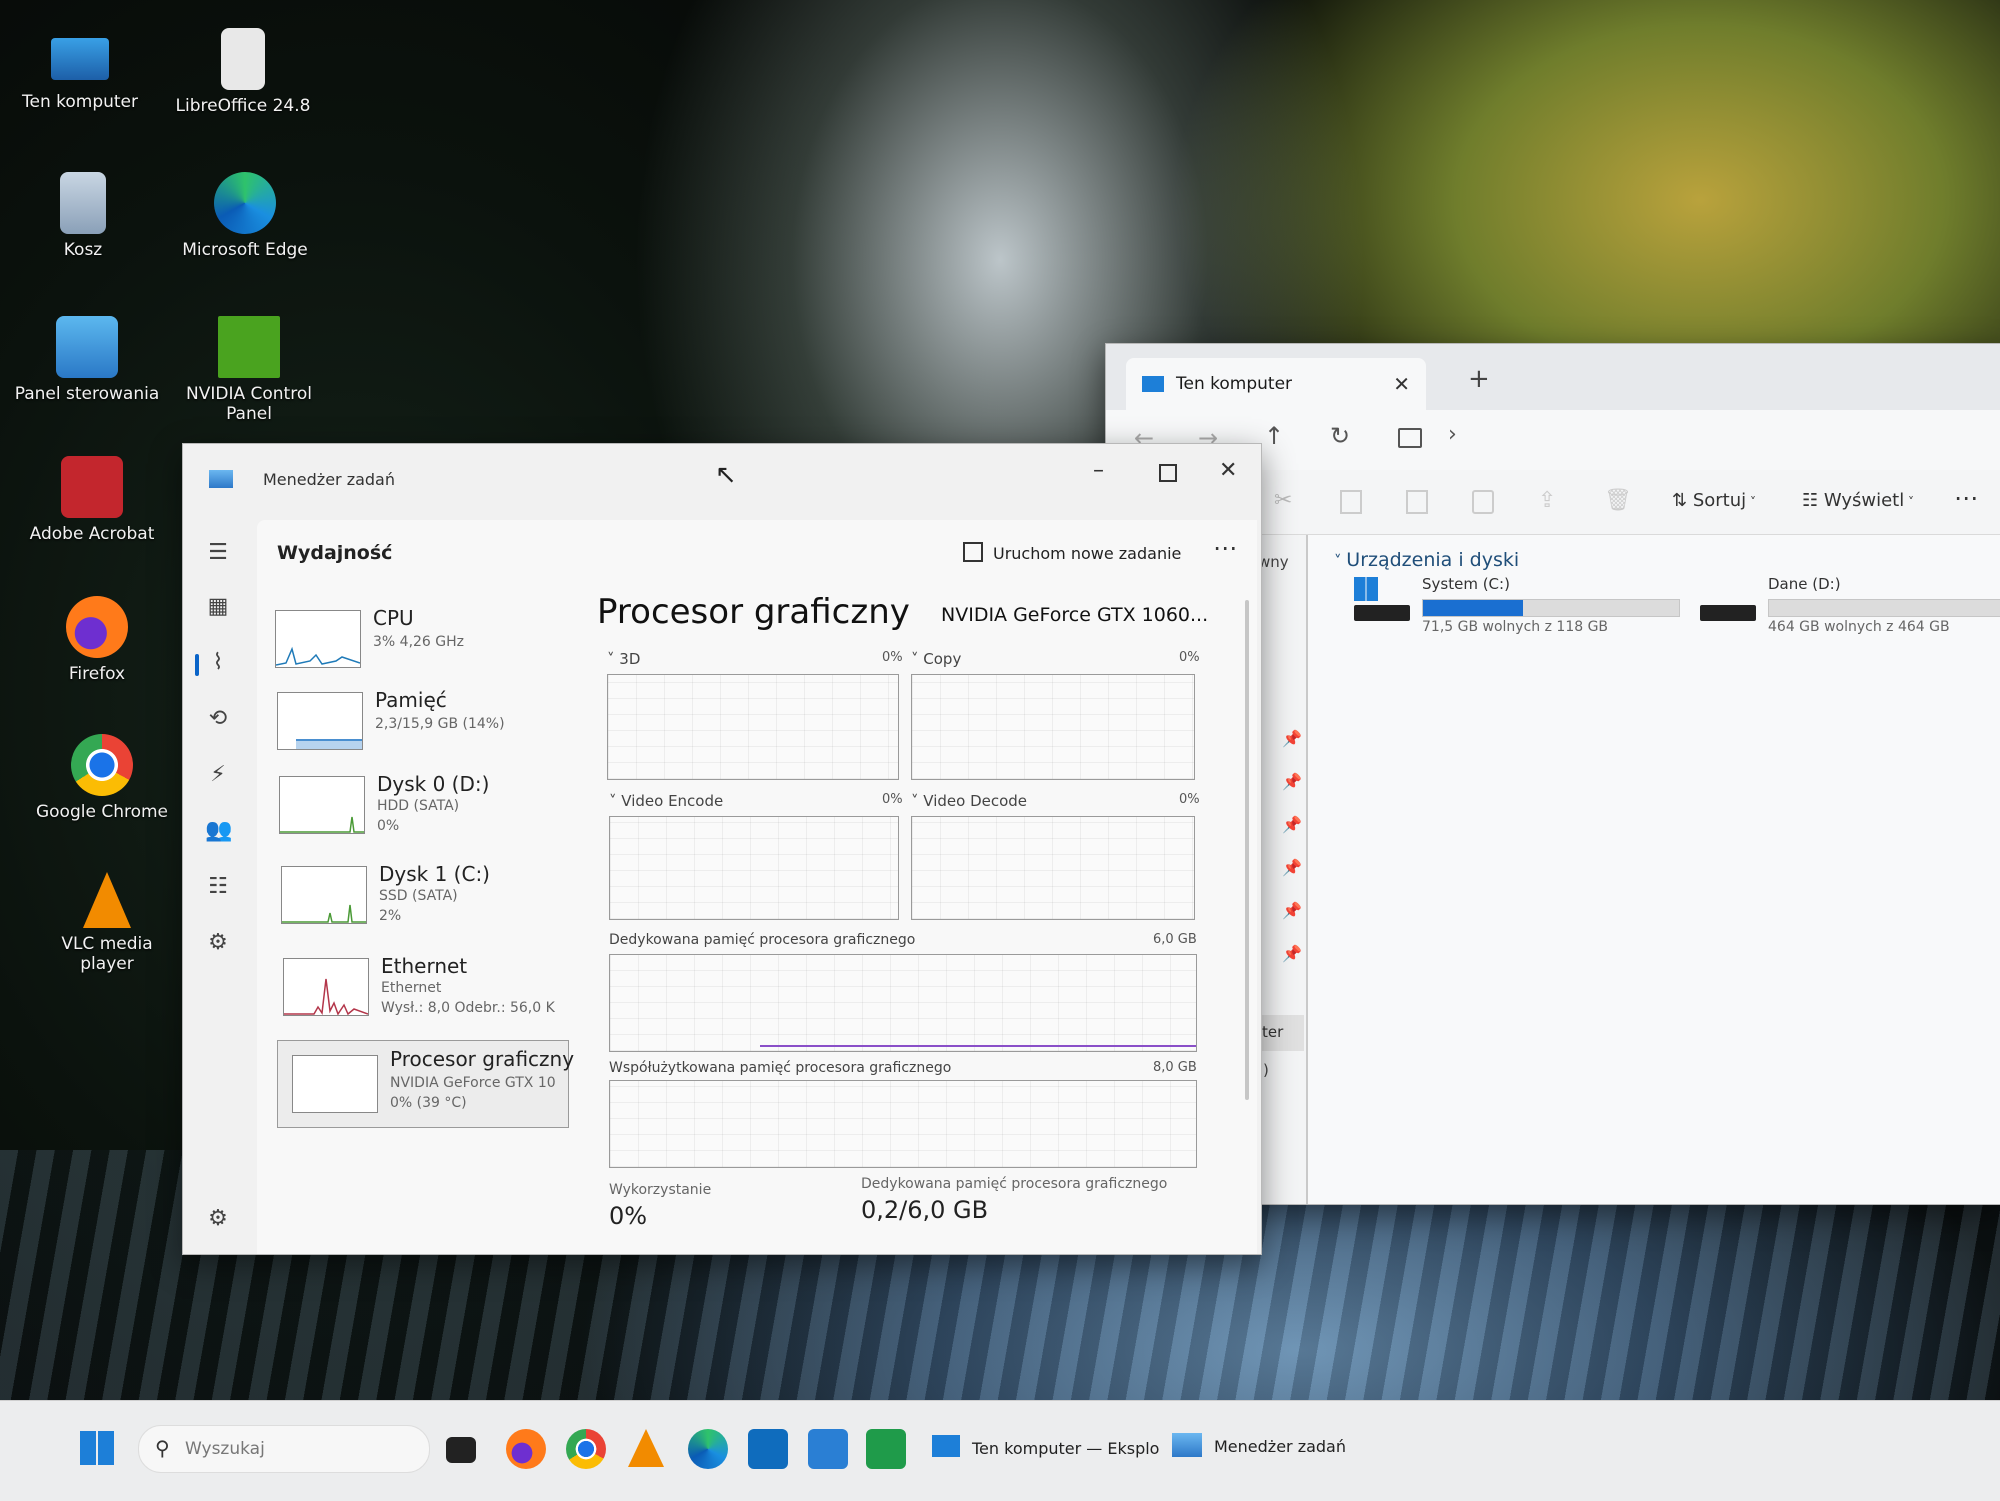 This screenshot has width=2000, height=1501. I want to click on run-new-task-button: Uruchom nowe zadanie, so click(1072, 552).